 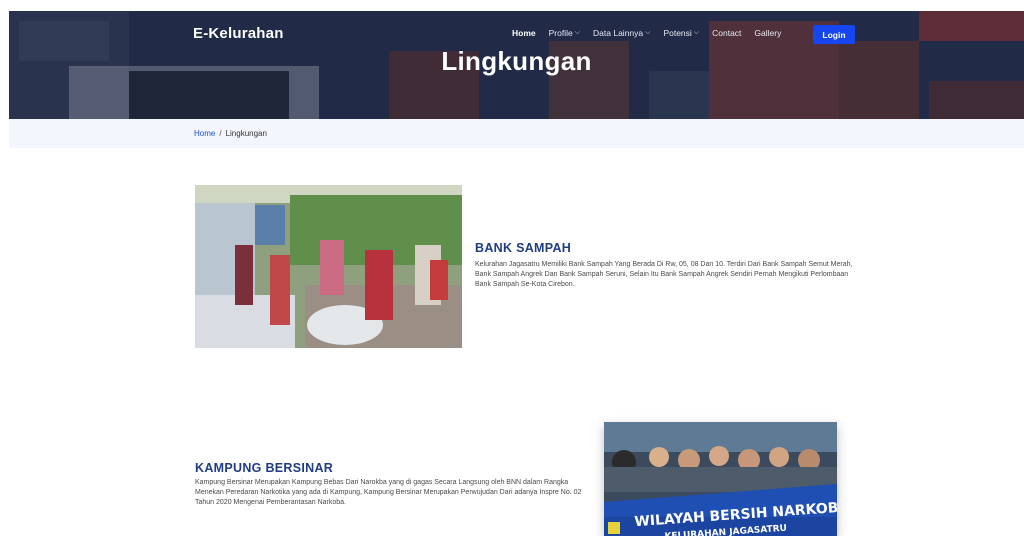 I want to click on breadcrumb-home-link: Home, so click(x=204, y=133).